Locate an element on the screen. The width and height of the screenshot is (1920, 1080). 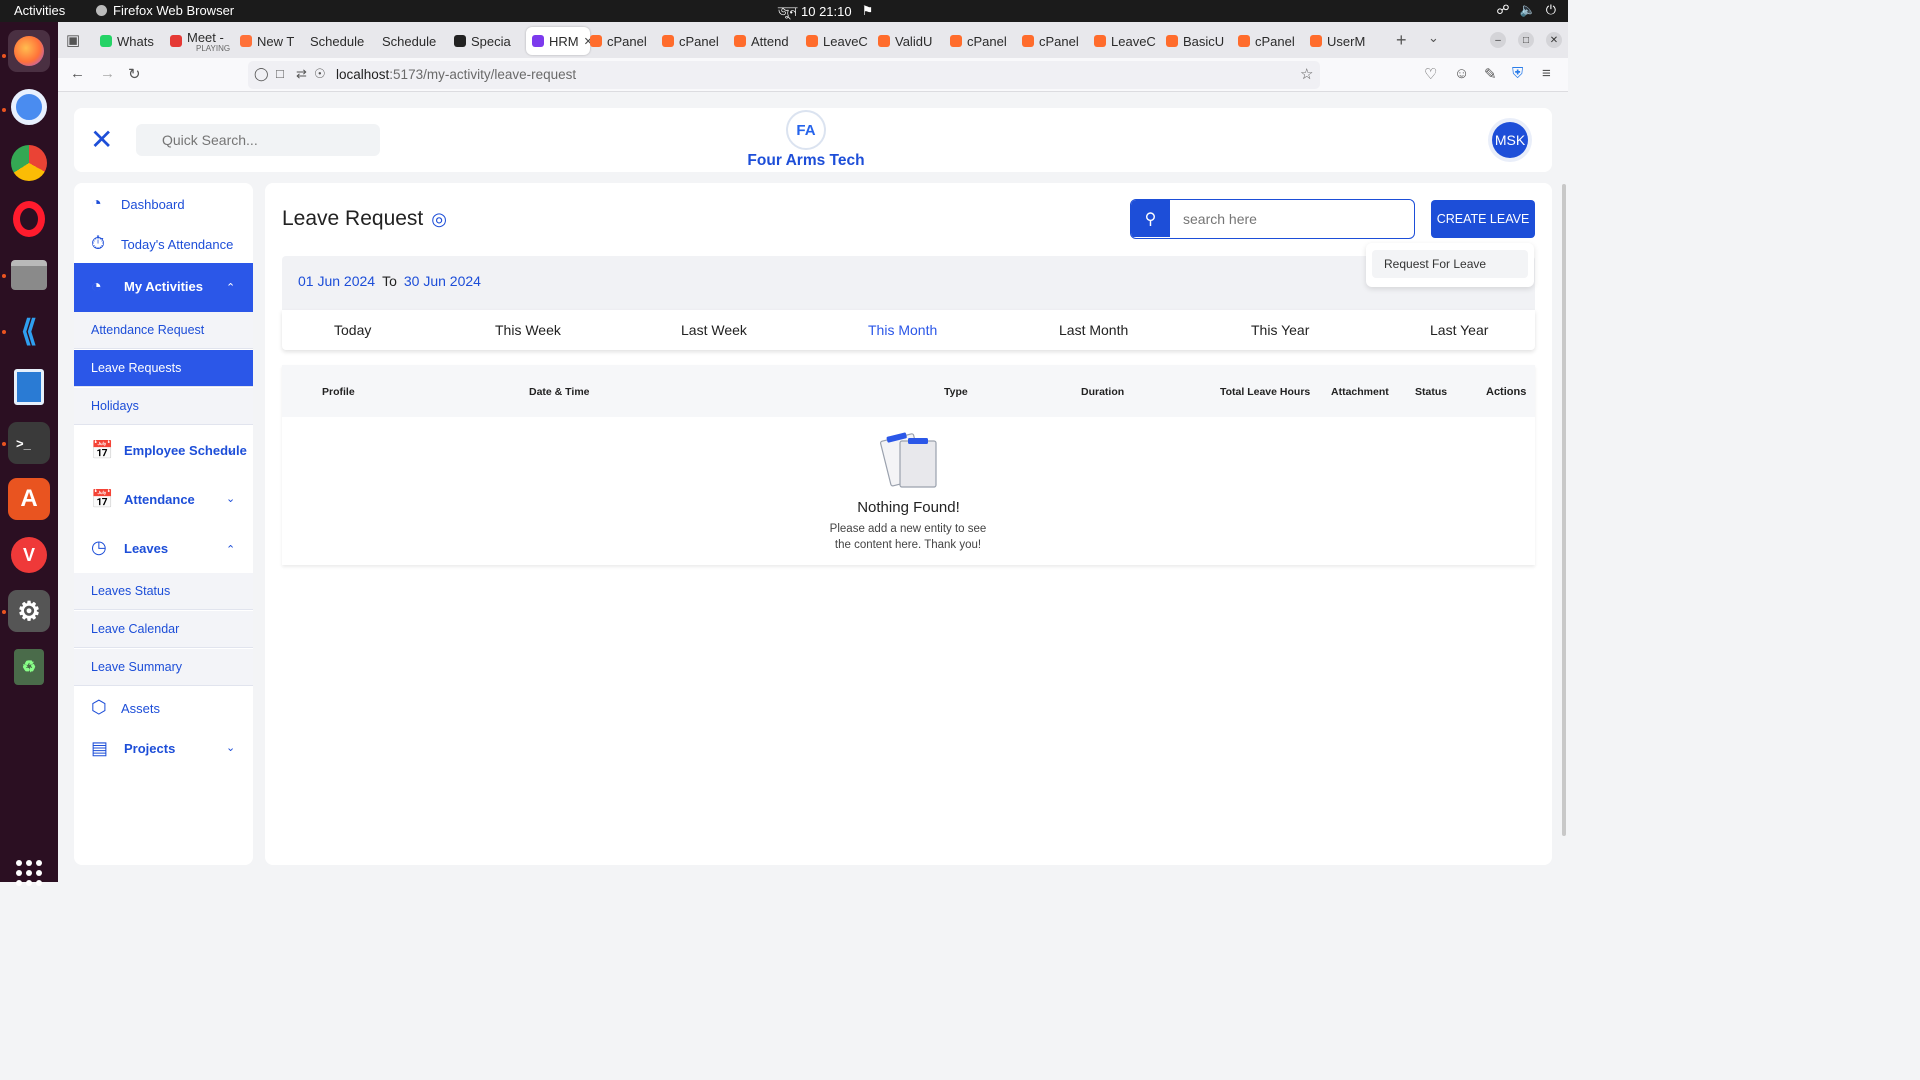
close-sidebar-icon: ✕ is located at coordinates (101, 140).